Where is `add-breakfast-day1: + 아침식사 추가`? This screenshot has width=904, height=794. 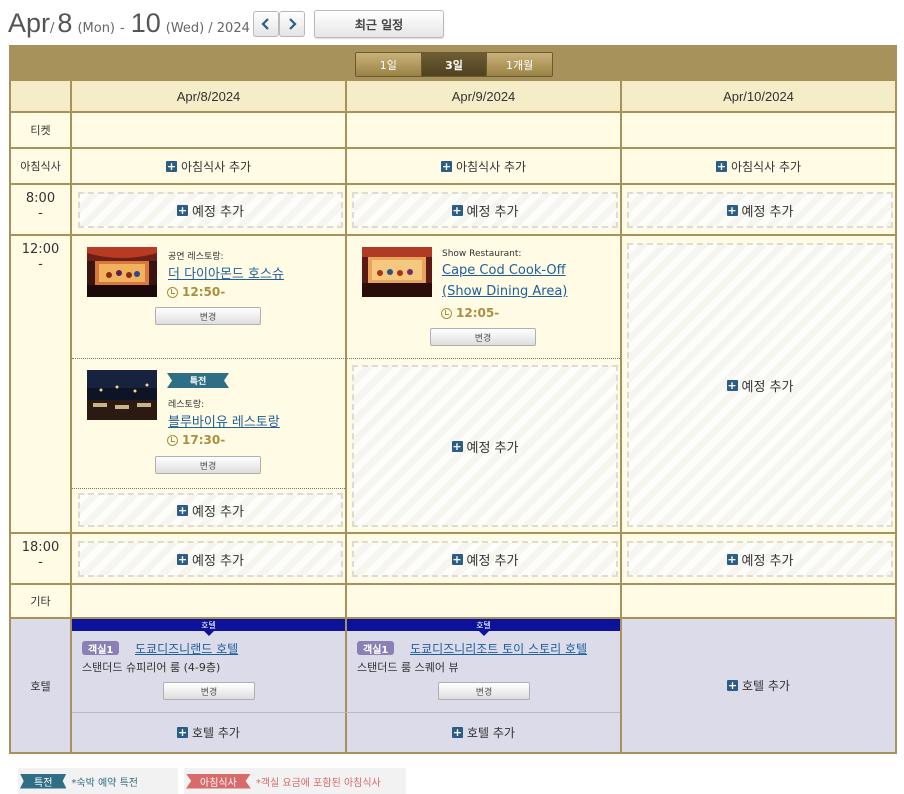 add-breakfast-day1: + 아침식사 추가 is located at coordinates (208, 166).